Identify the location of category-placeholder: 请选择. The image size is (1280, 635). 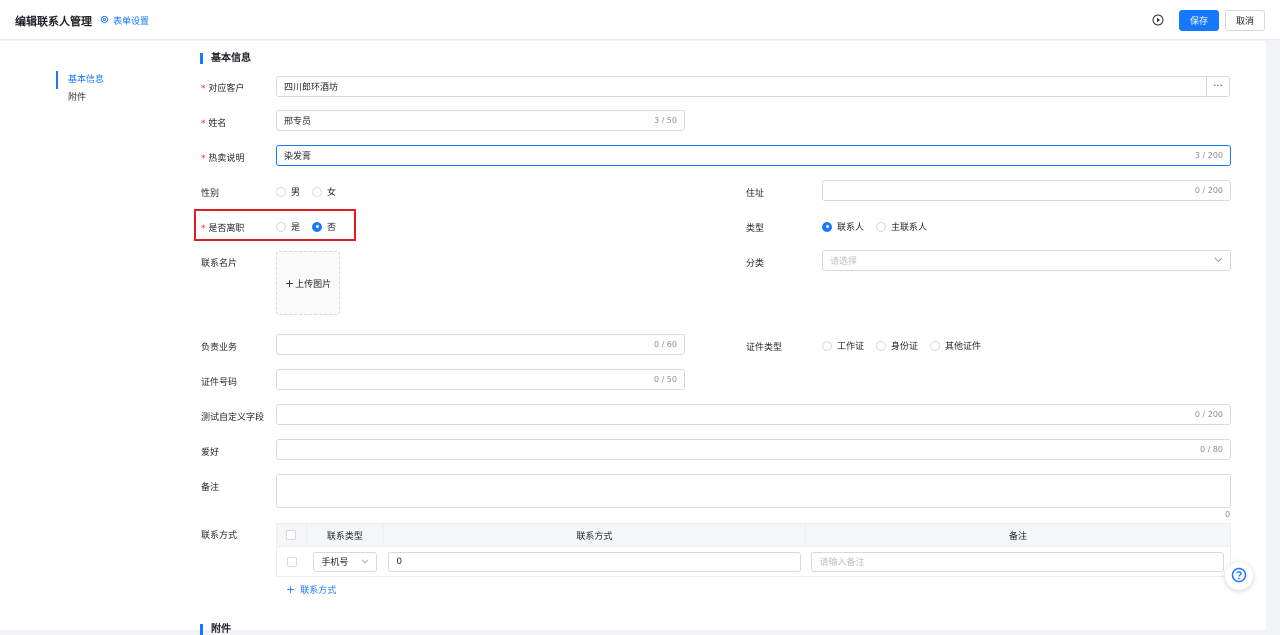
(844, 262).